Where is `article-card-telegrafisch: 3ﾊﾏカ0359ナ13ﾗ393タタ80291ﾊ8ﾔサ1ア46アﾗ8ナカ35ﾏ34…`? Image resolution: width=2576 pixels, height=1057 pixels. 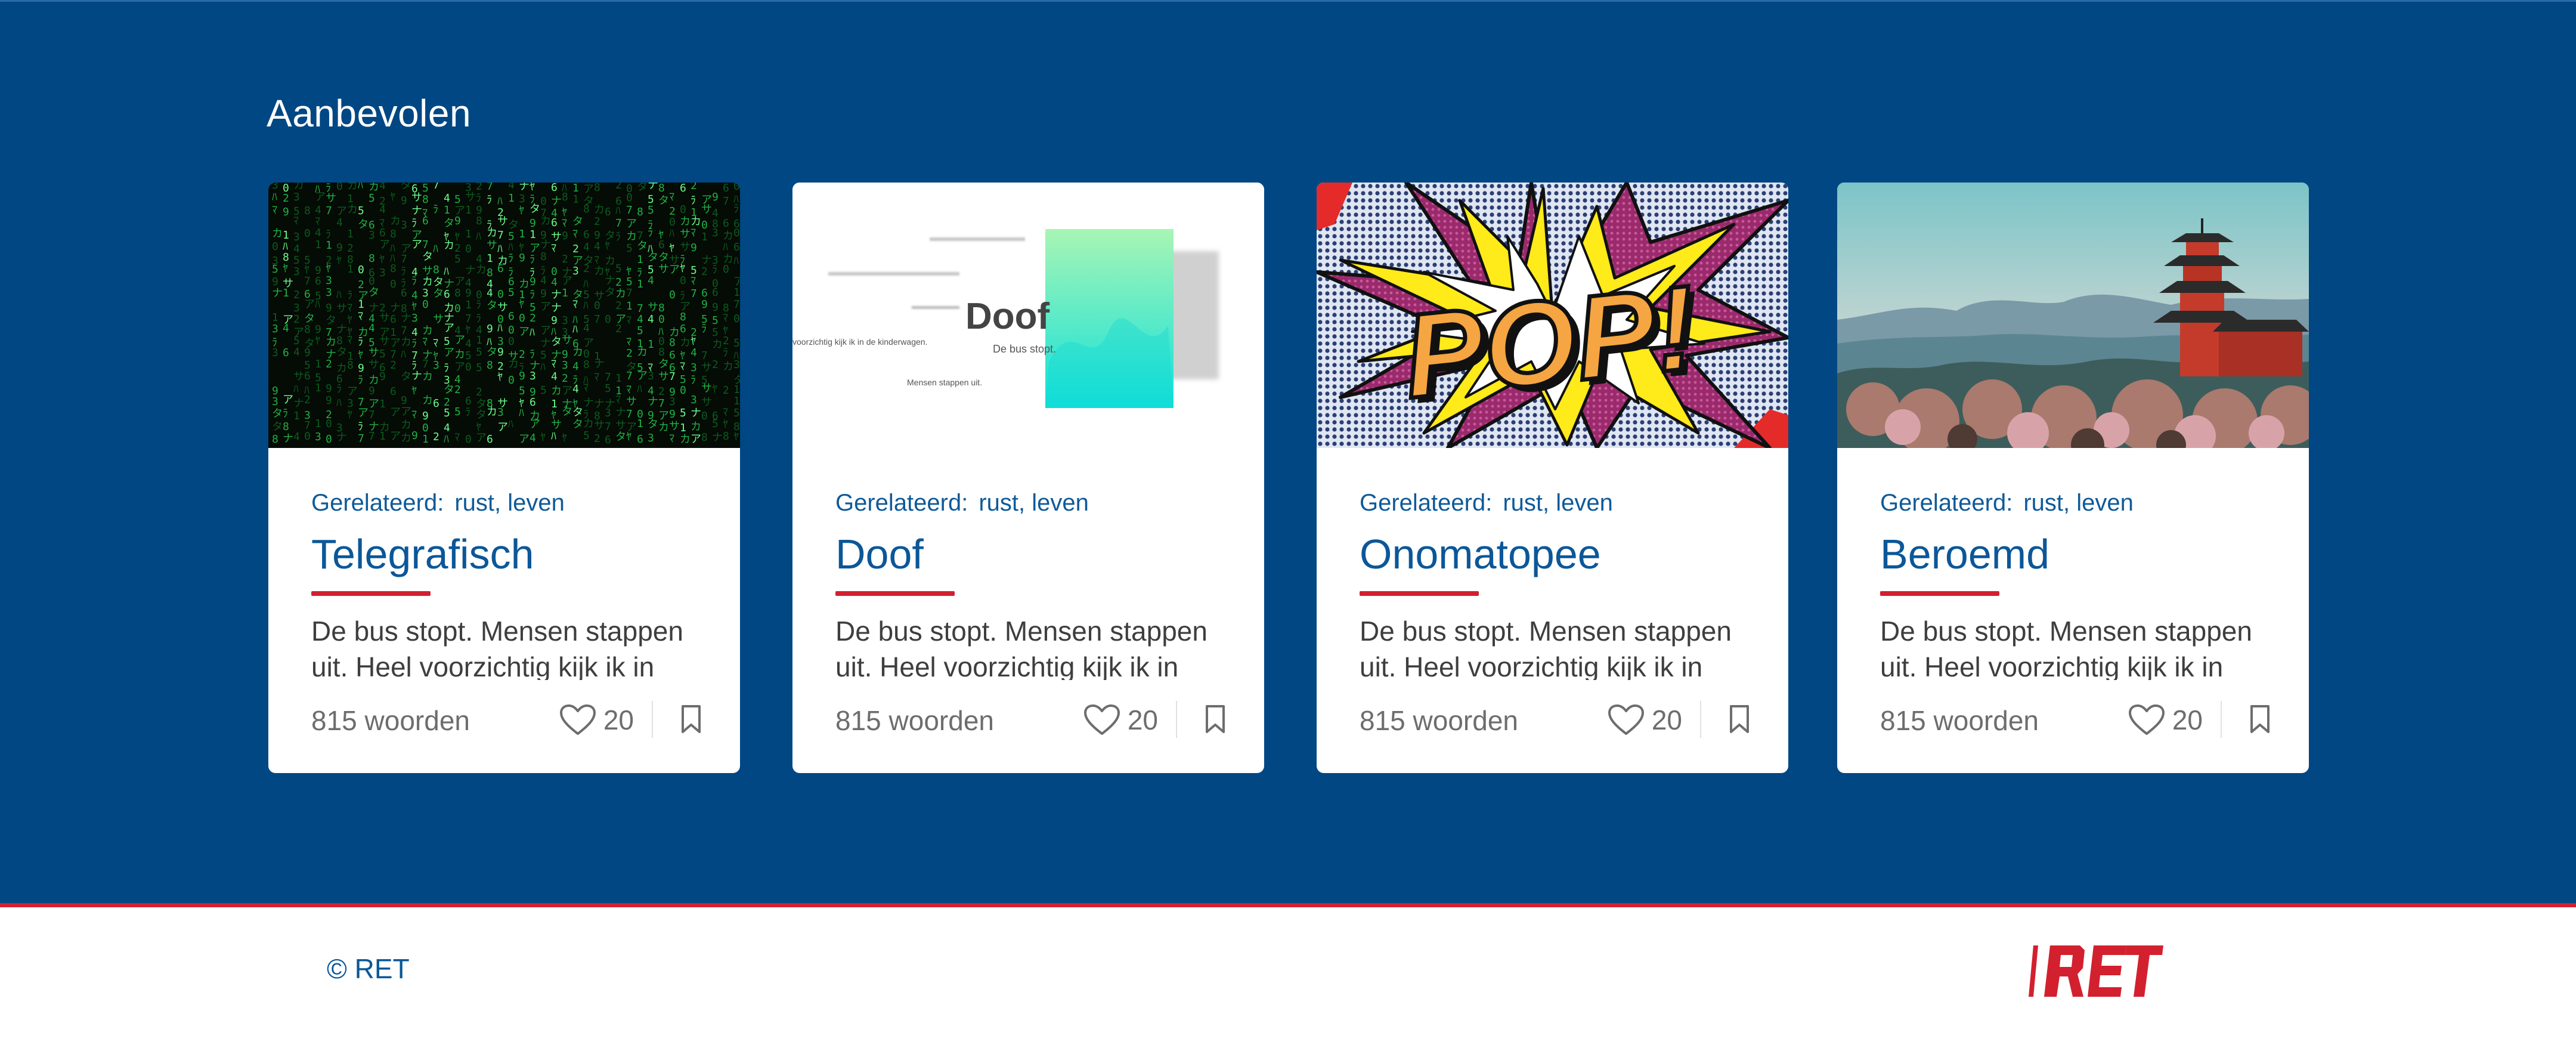 article-card-telegrafisch: 3ﾊﾏカ0359ナ13ﾗ393タタ80291ﾊ8ﾔサ1ア46アﾗ8ナカ35ﾏ34… is located at coordinates (504, 478).